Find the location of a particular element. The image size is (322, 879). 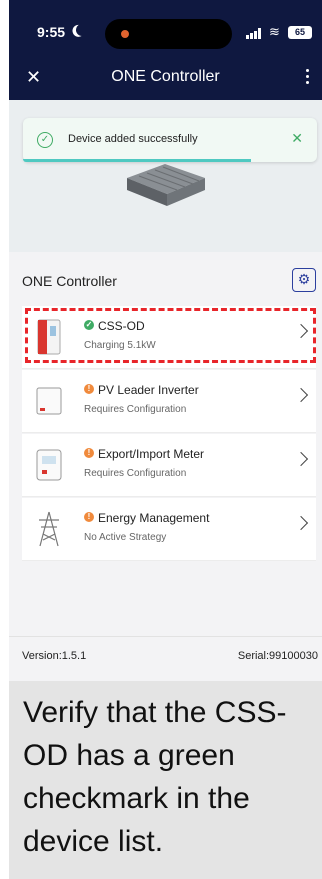

app-bar: ✕ ONE Controller is located at coordinates (165, 79).